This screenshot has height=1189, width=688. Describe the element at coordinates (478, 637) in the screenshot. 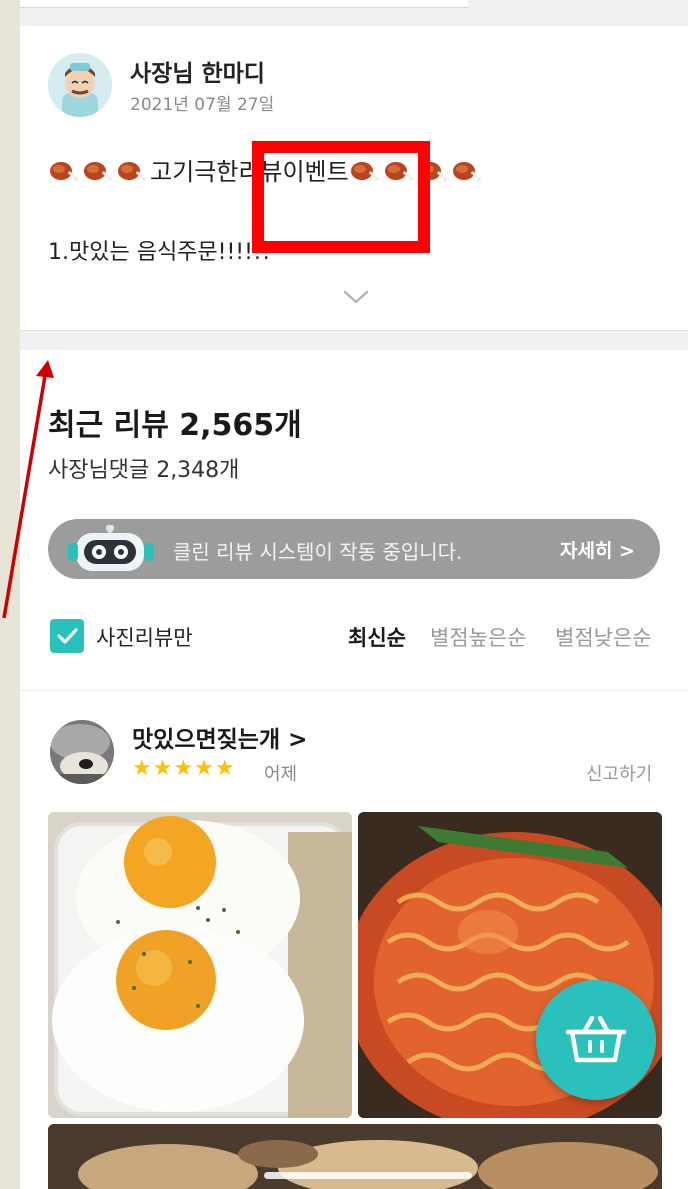

I see `sort-rating-high: 별점높은순` at that location.